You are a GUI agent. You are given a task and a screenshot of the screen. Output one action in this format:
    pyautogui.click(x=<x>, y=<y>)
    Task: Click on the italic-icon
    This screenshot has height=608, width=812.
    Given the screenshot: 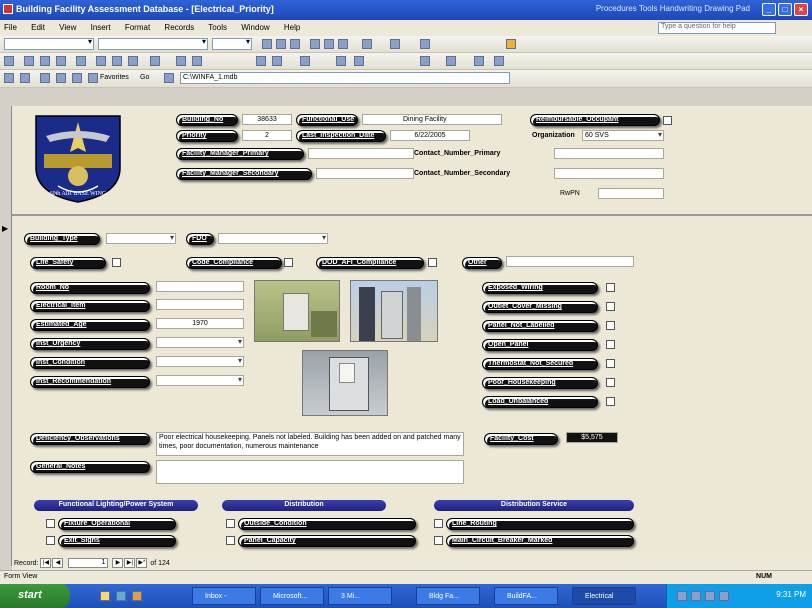 What is the action you would take?
    pyautogui.click(x=281, y=44)
    